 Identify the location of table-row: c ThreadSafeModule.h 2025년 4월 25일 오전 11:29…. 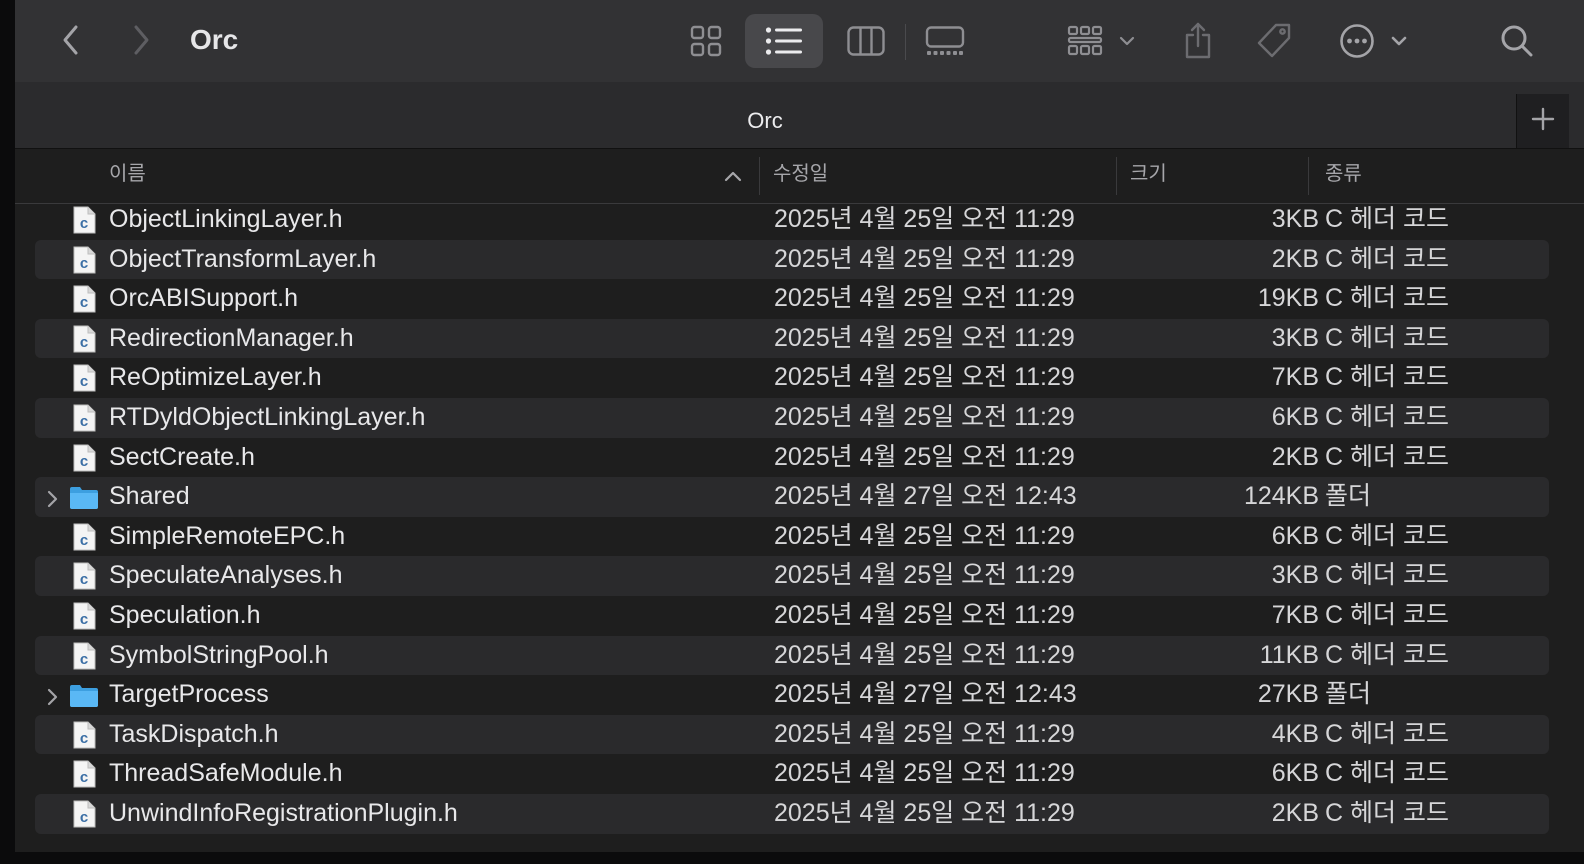
(792, 774).